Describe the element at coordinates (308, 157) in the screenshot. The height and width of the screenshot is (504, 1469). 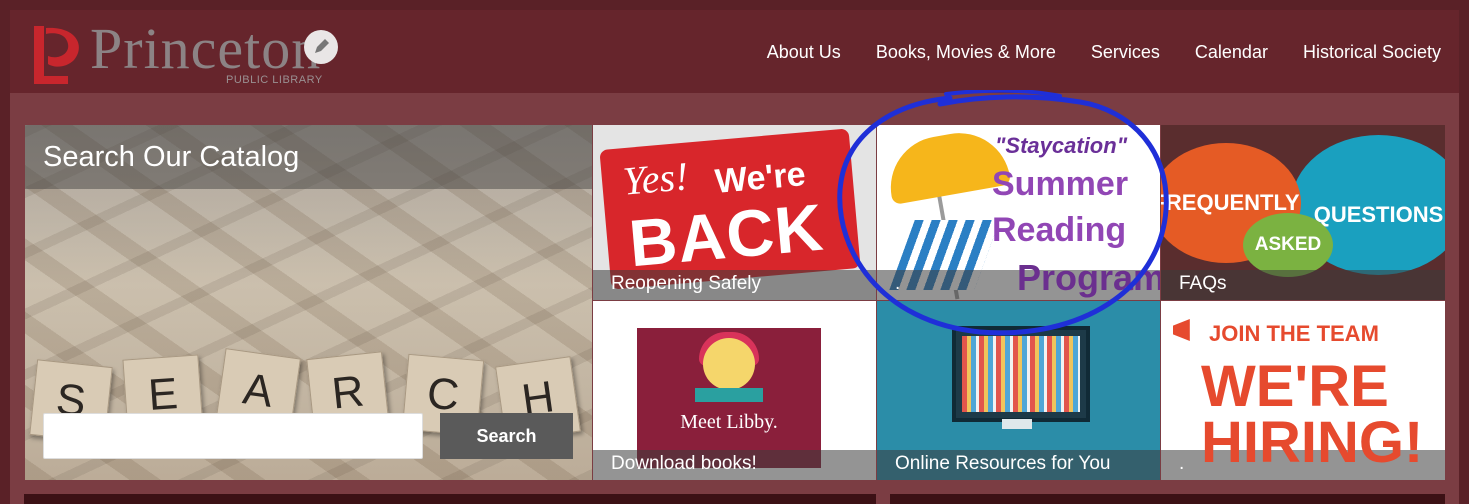
I see `search-title-bar: Search Our Catalog` at that location.